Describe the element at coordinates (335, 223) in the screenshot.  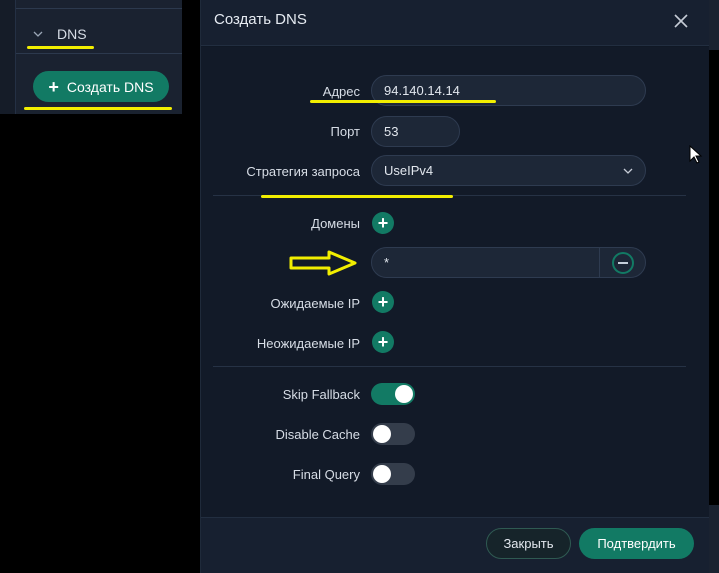
I see `domains-label: Домены` at that location.